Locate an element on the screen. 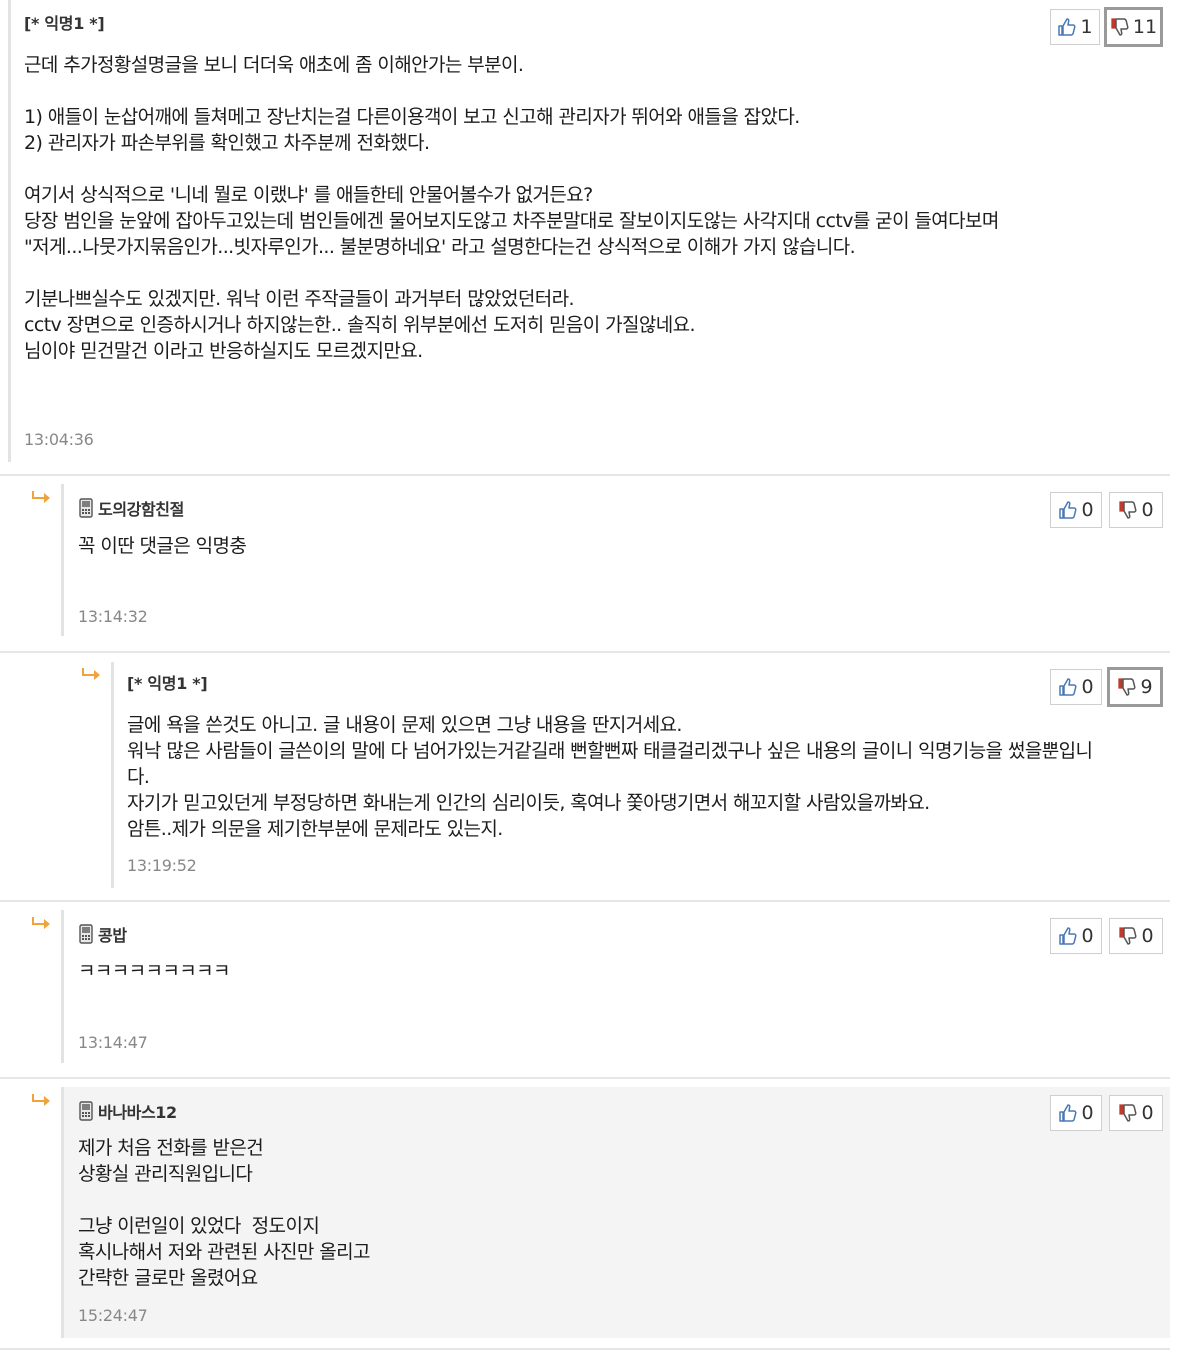  comment-5-author: 바나바스12 is located at coordinates (127, 1111).